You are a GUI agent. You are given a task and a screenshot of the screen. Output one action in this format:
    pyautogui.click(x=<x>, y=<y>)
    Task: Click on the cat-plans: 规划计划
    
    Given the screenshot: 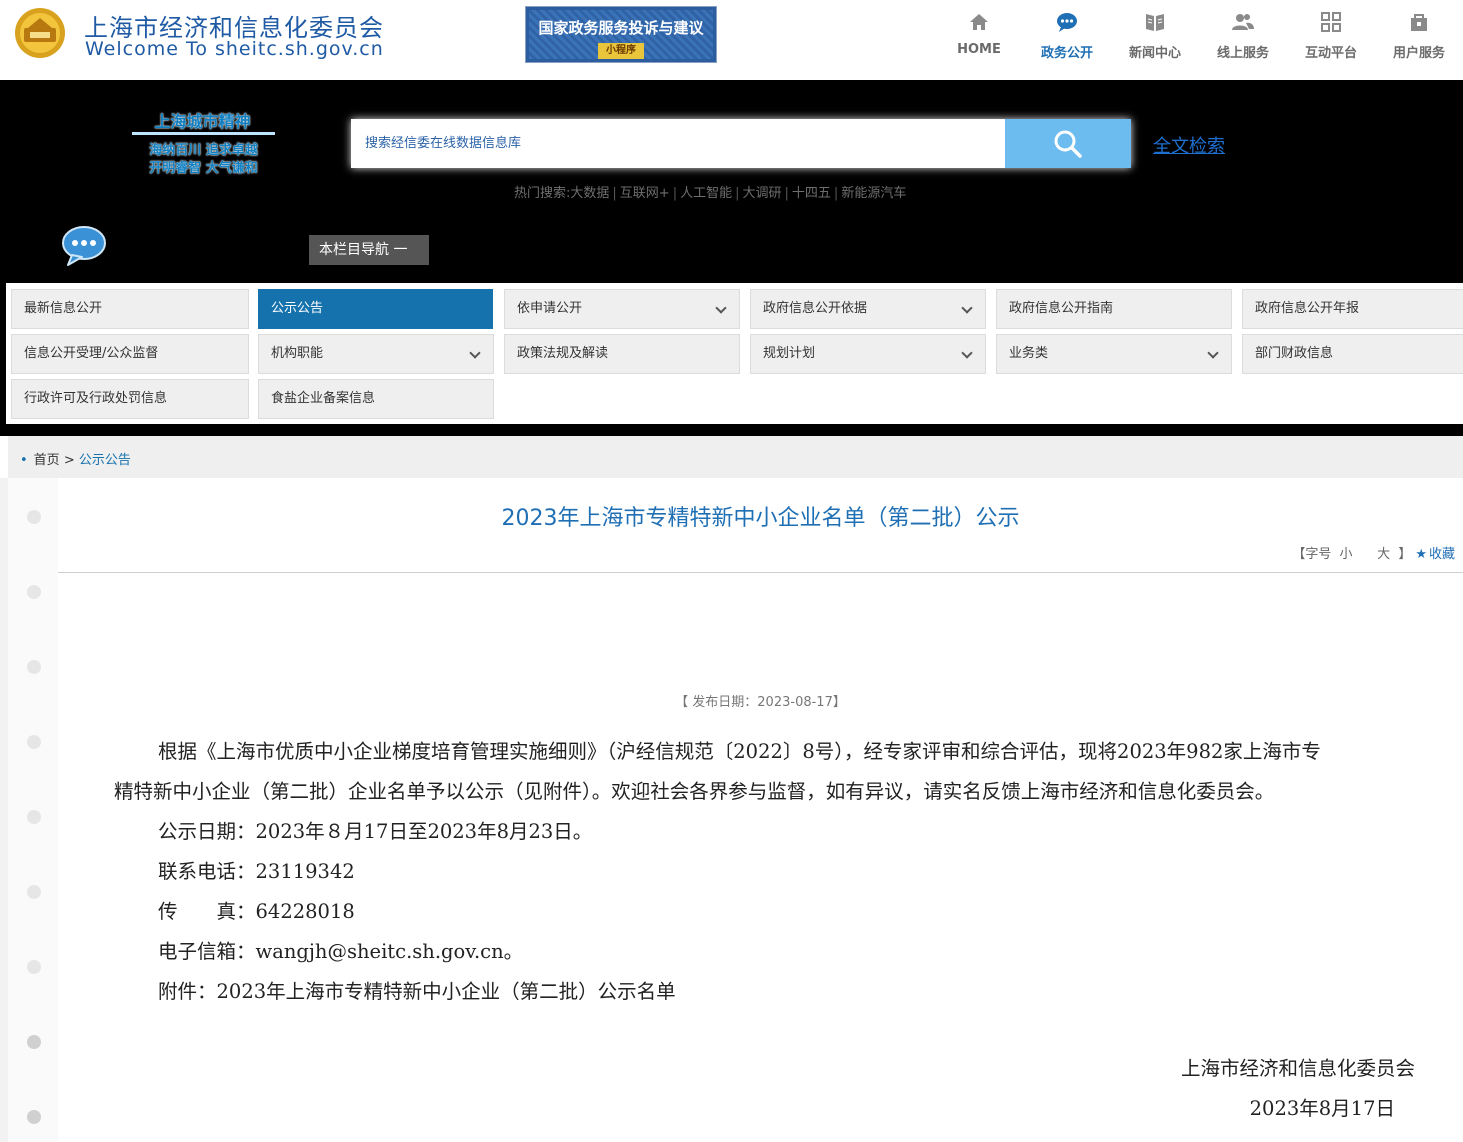 What is the action you would take?
    pyautogui.click(x=868, y=354)
    